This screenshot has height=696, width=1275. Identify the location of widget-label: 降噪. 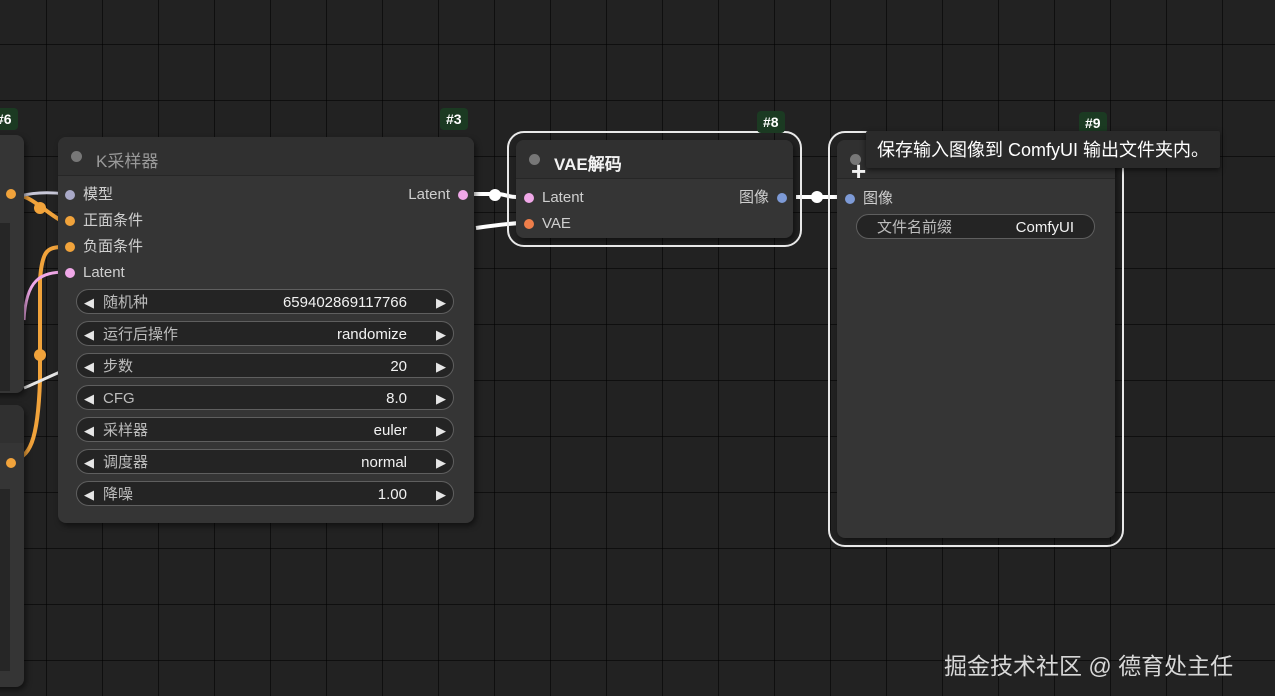
(118, 494).